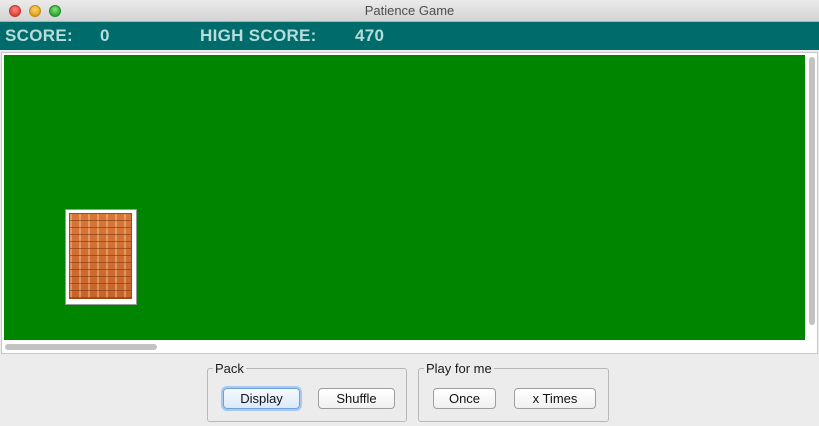  What do you see at coordinates (356, 398) in the screenshot?
I see `shuffle-button: Shuffle` at bounding box center [356, 398].